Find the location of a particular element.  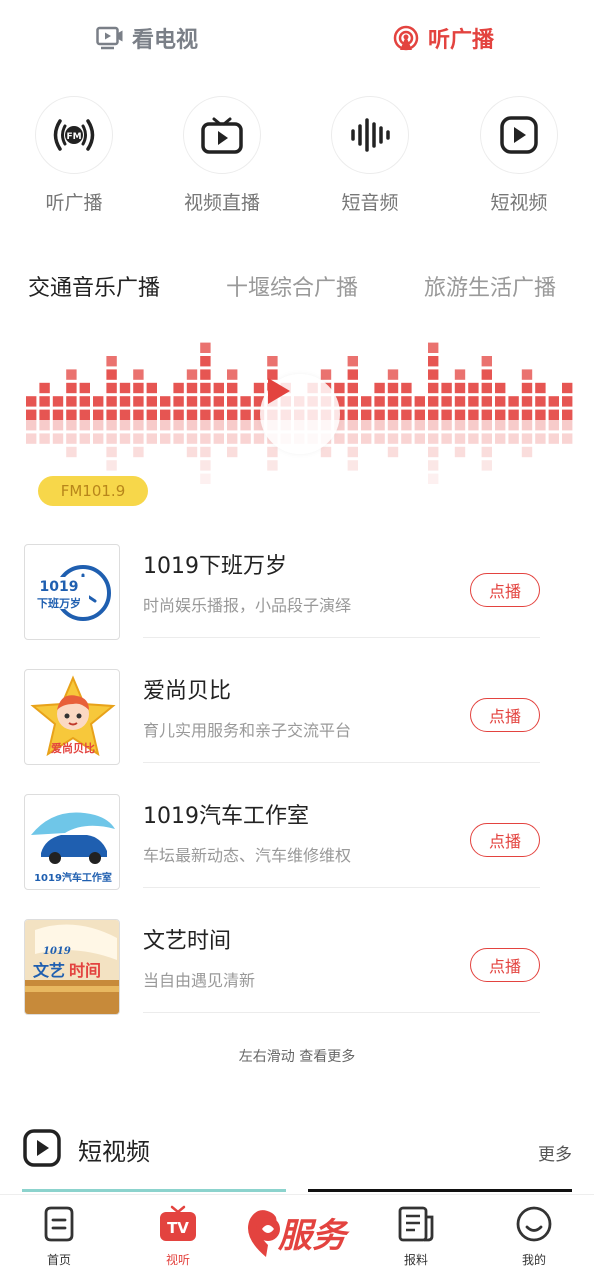

short-video-header: 短视频 更多 is located at coordinates (297, 1148).